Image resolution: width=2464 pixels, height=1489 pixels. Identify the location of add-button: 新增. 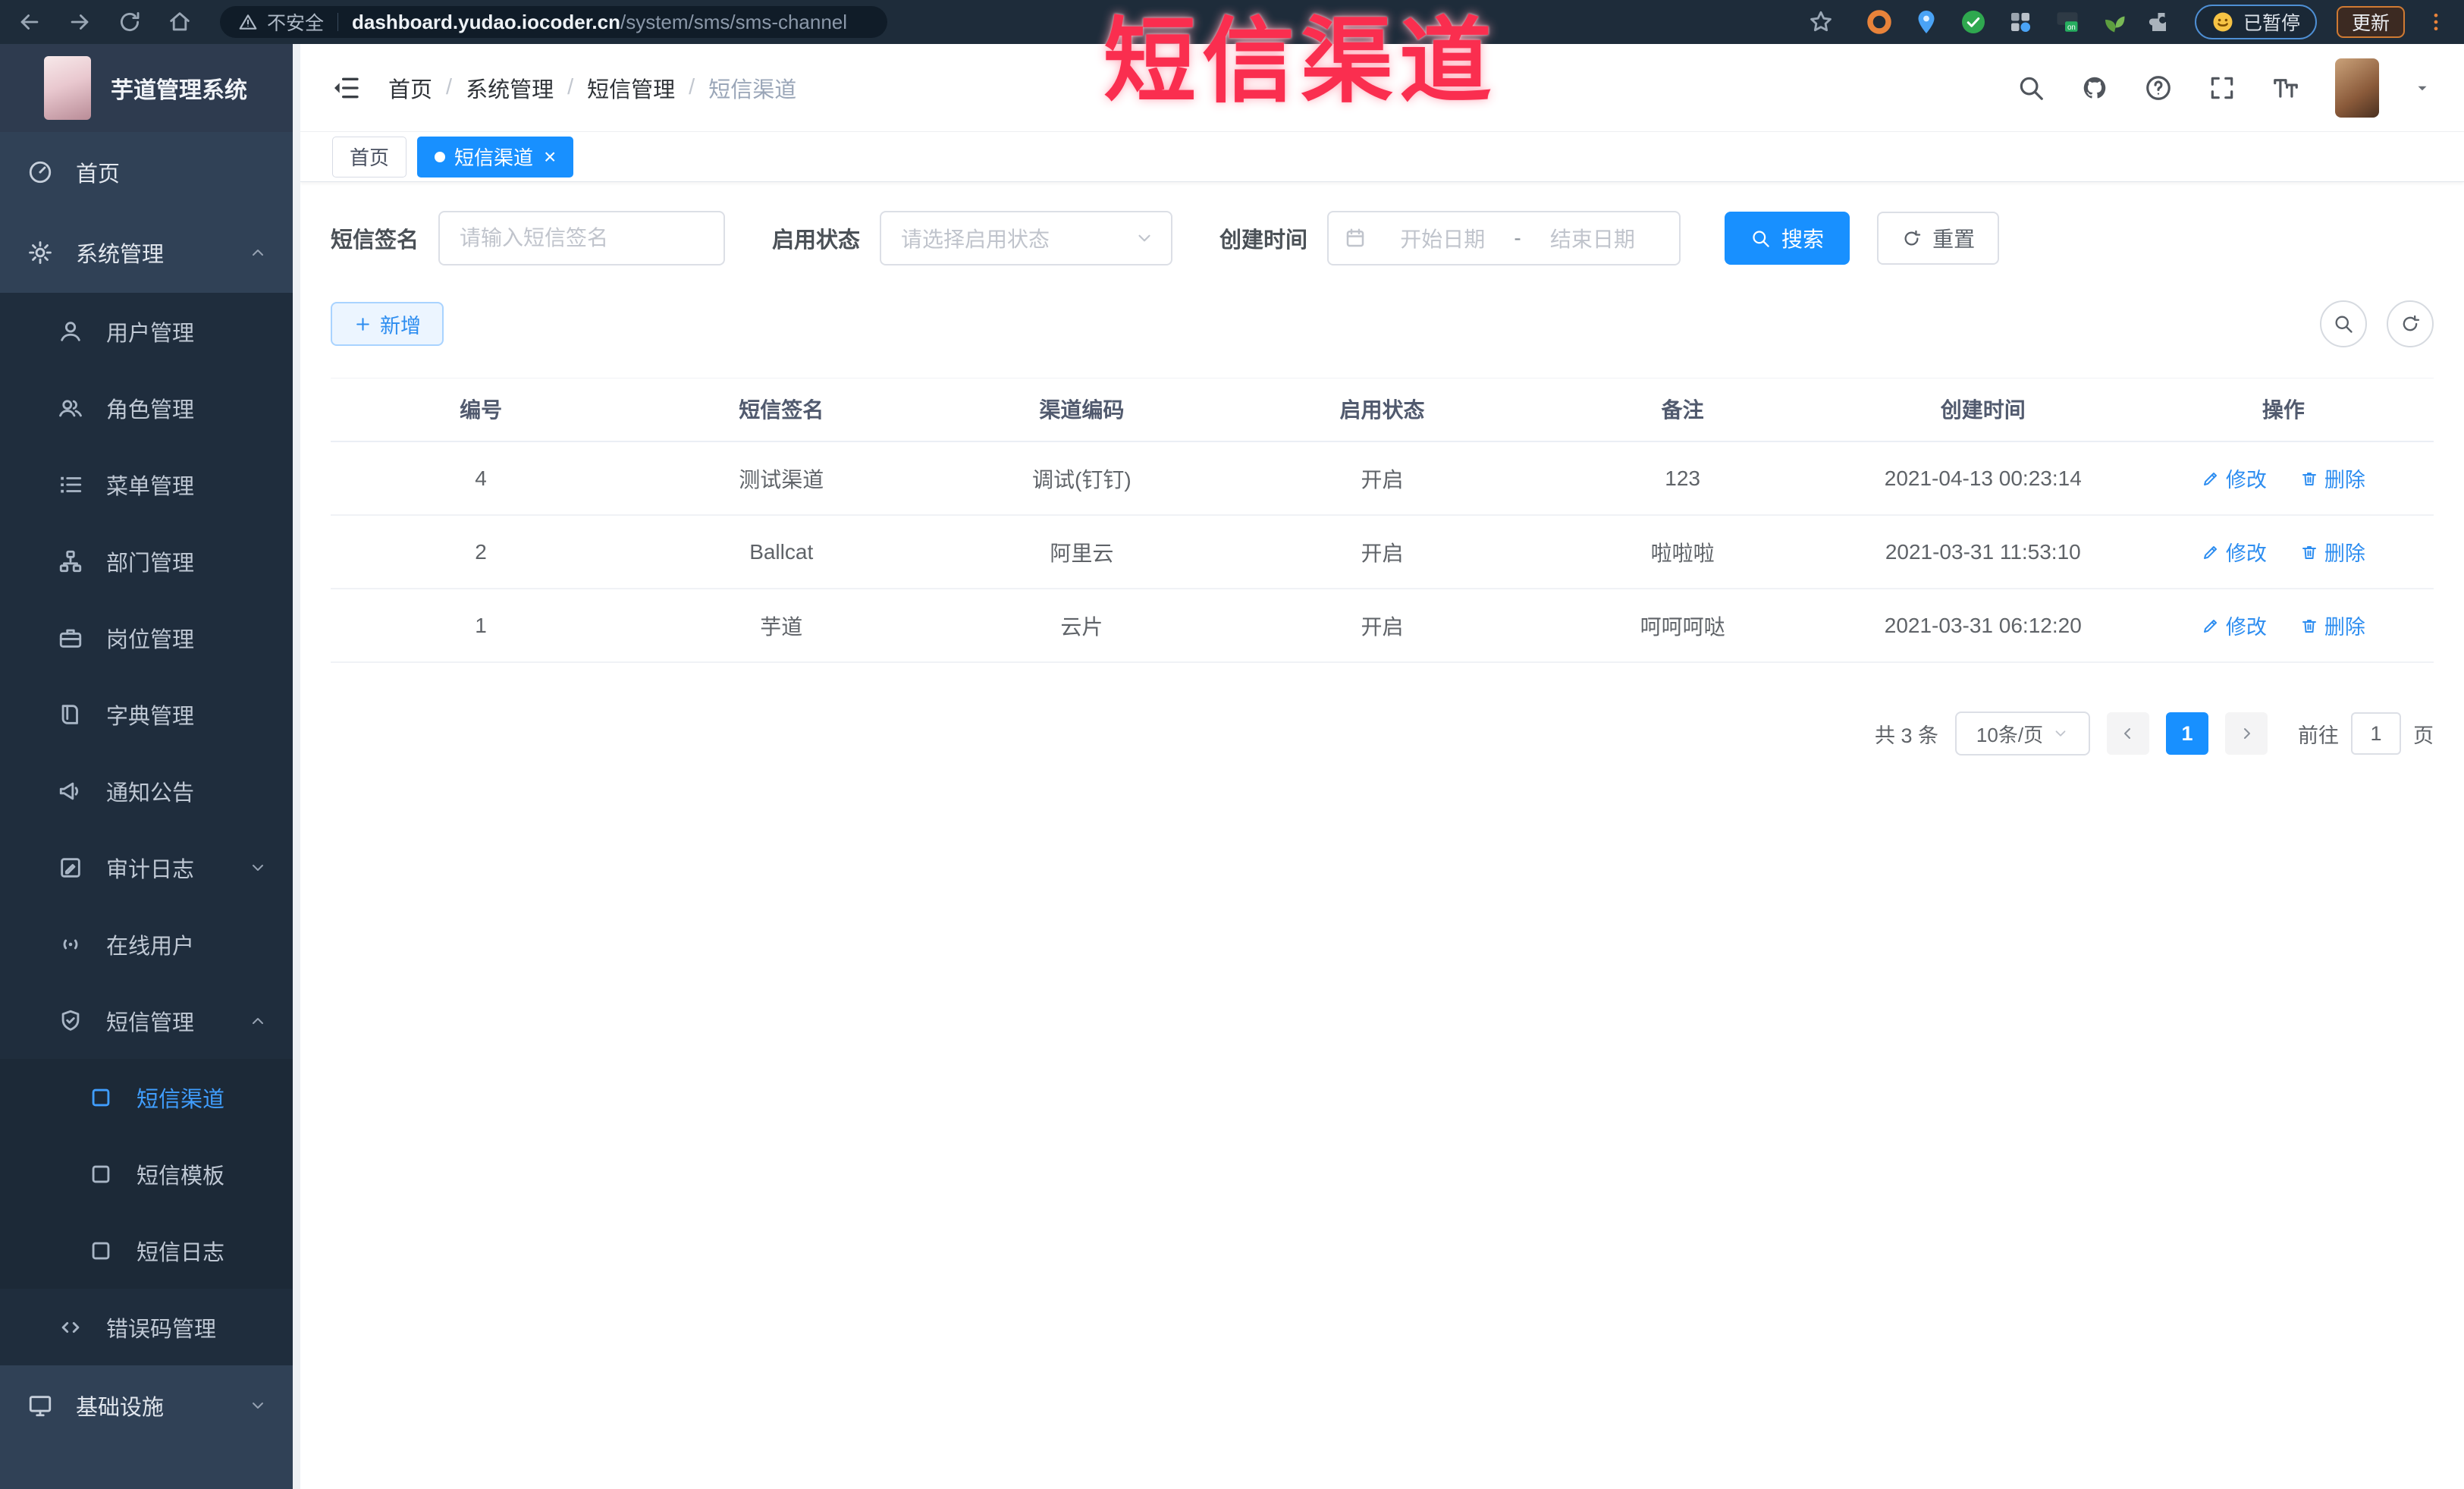
(387, 324).